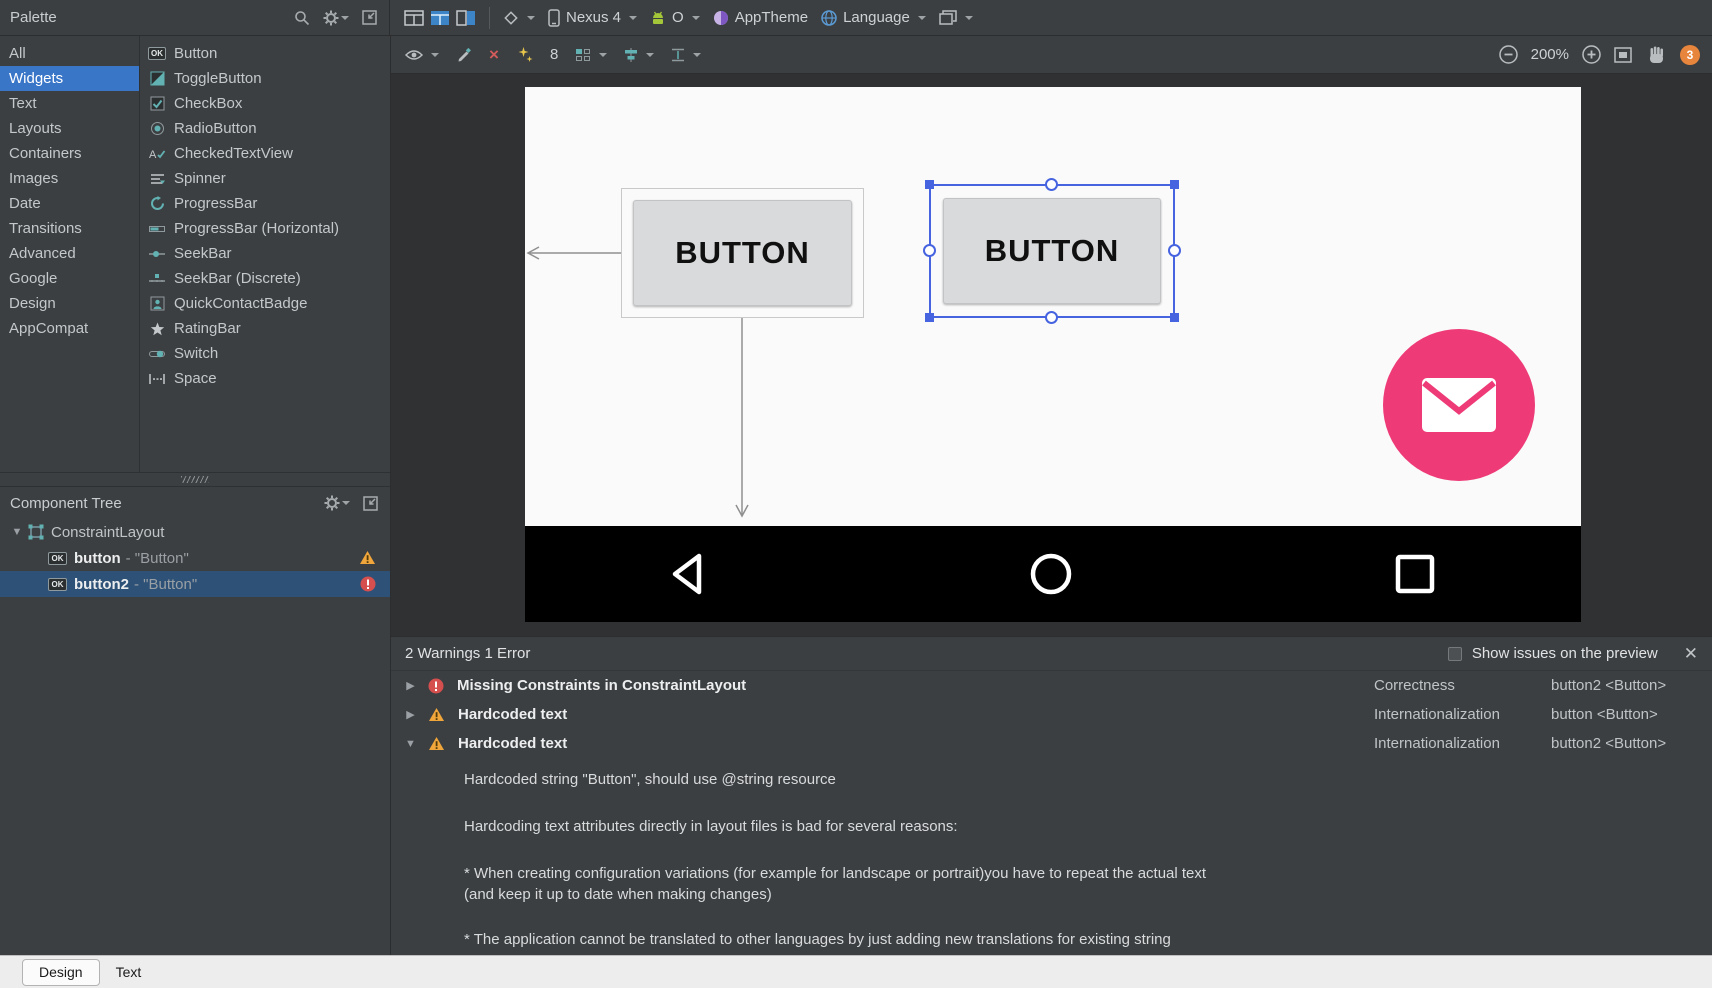 The height and width of the screenshot is (988, 1712). Describe the element at coordinates (689, 574) in the screenshot. I see `nav-back-icon` at that location.